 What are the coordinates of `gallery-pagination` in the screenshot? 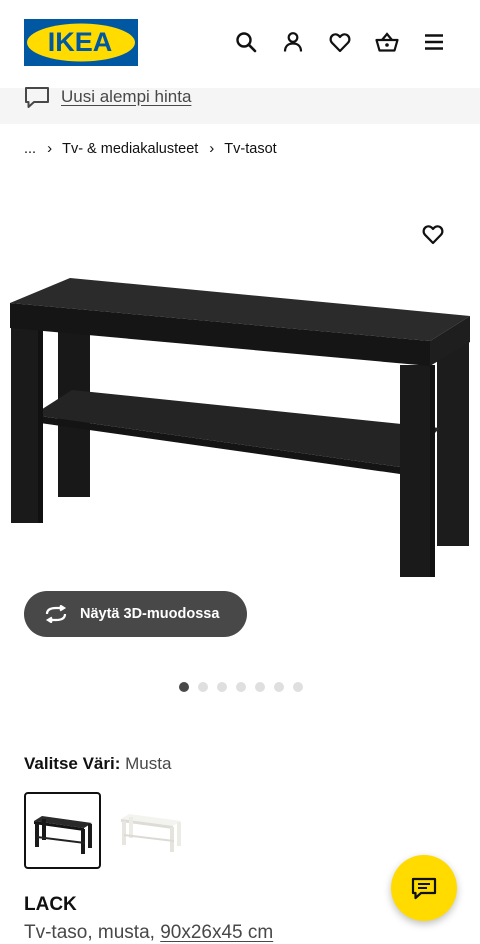 It's located at (241, 687).